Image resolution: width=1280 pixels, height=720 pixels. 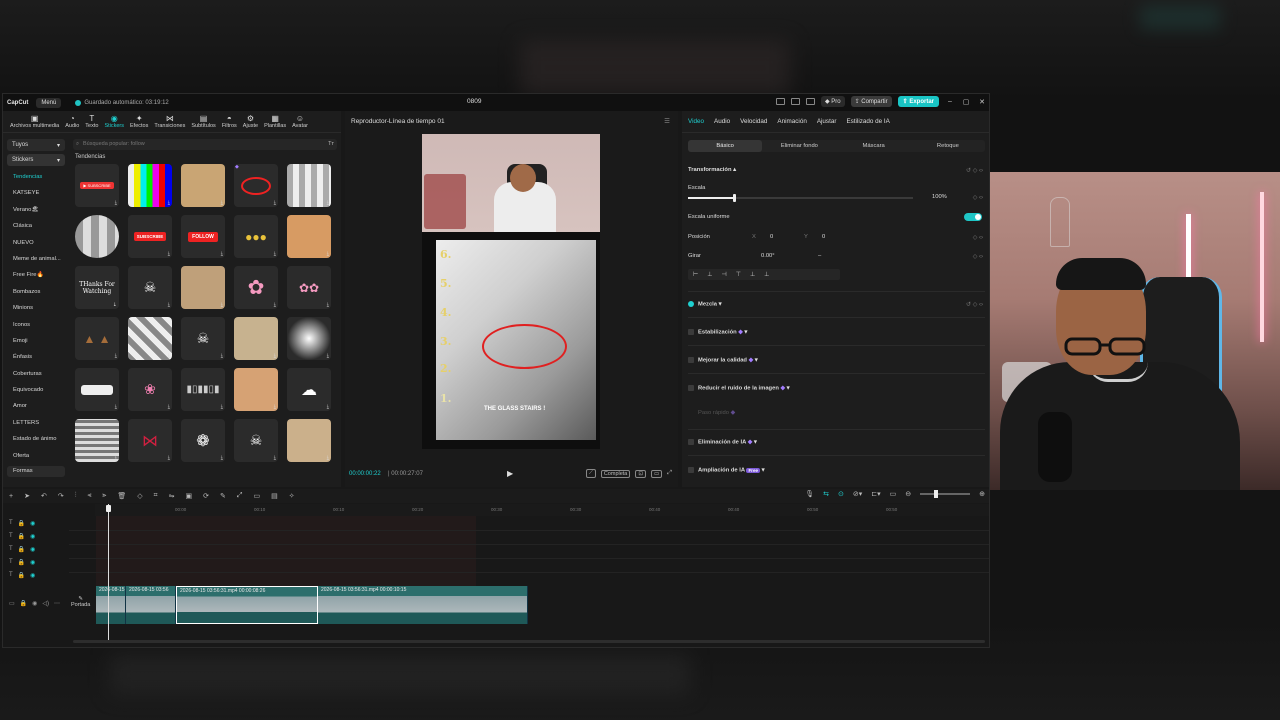 I want to click on fit-icon: ⤢, so click(x=240, y=496).